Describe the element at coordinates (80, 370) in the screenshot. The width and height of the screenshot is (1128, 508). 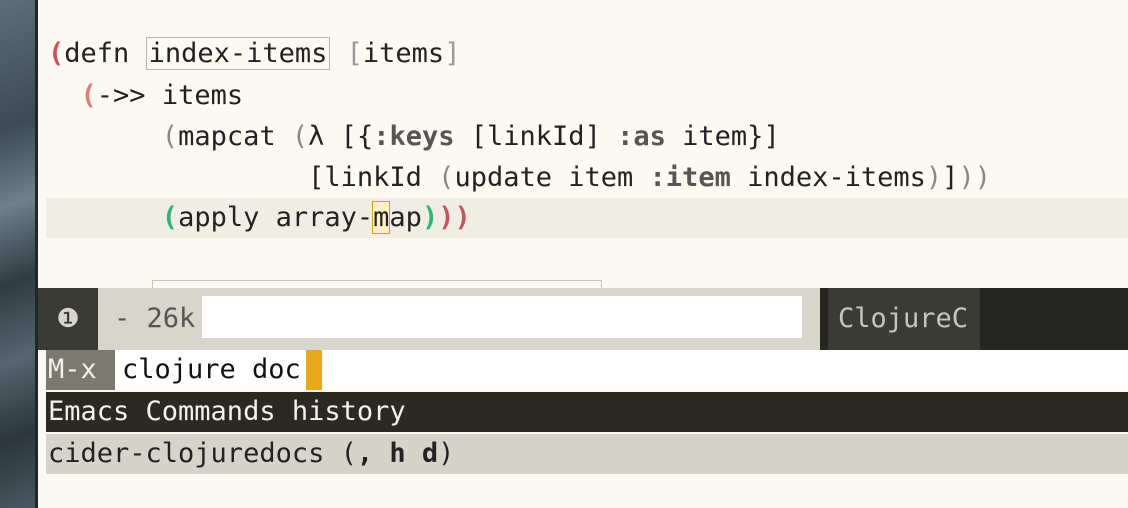
I see `mx-prompt-label: M-x` at that location.